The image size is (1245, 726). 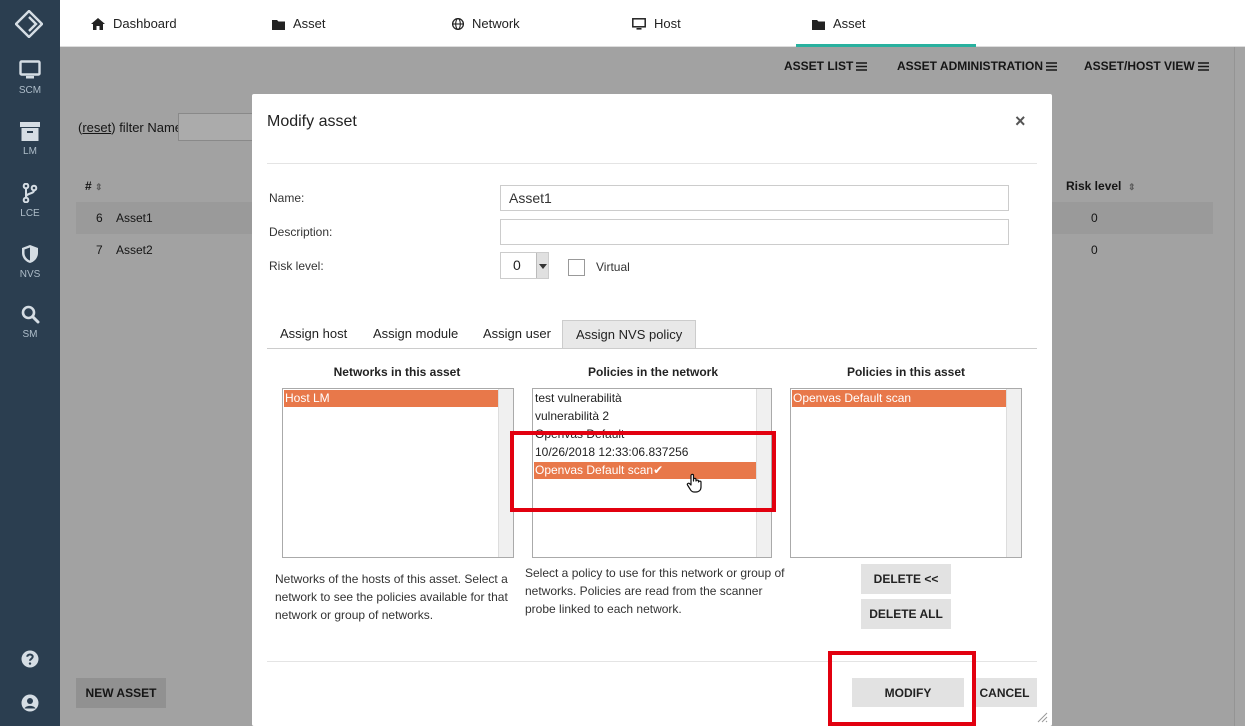 What do you see at coordinates (496, 23) in the screenshot?
I see `tab-label: Network` at bounding box center [496, 23].